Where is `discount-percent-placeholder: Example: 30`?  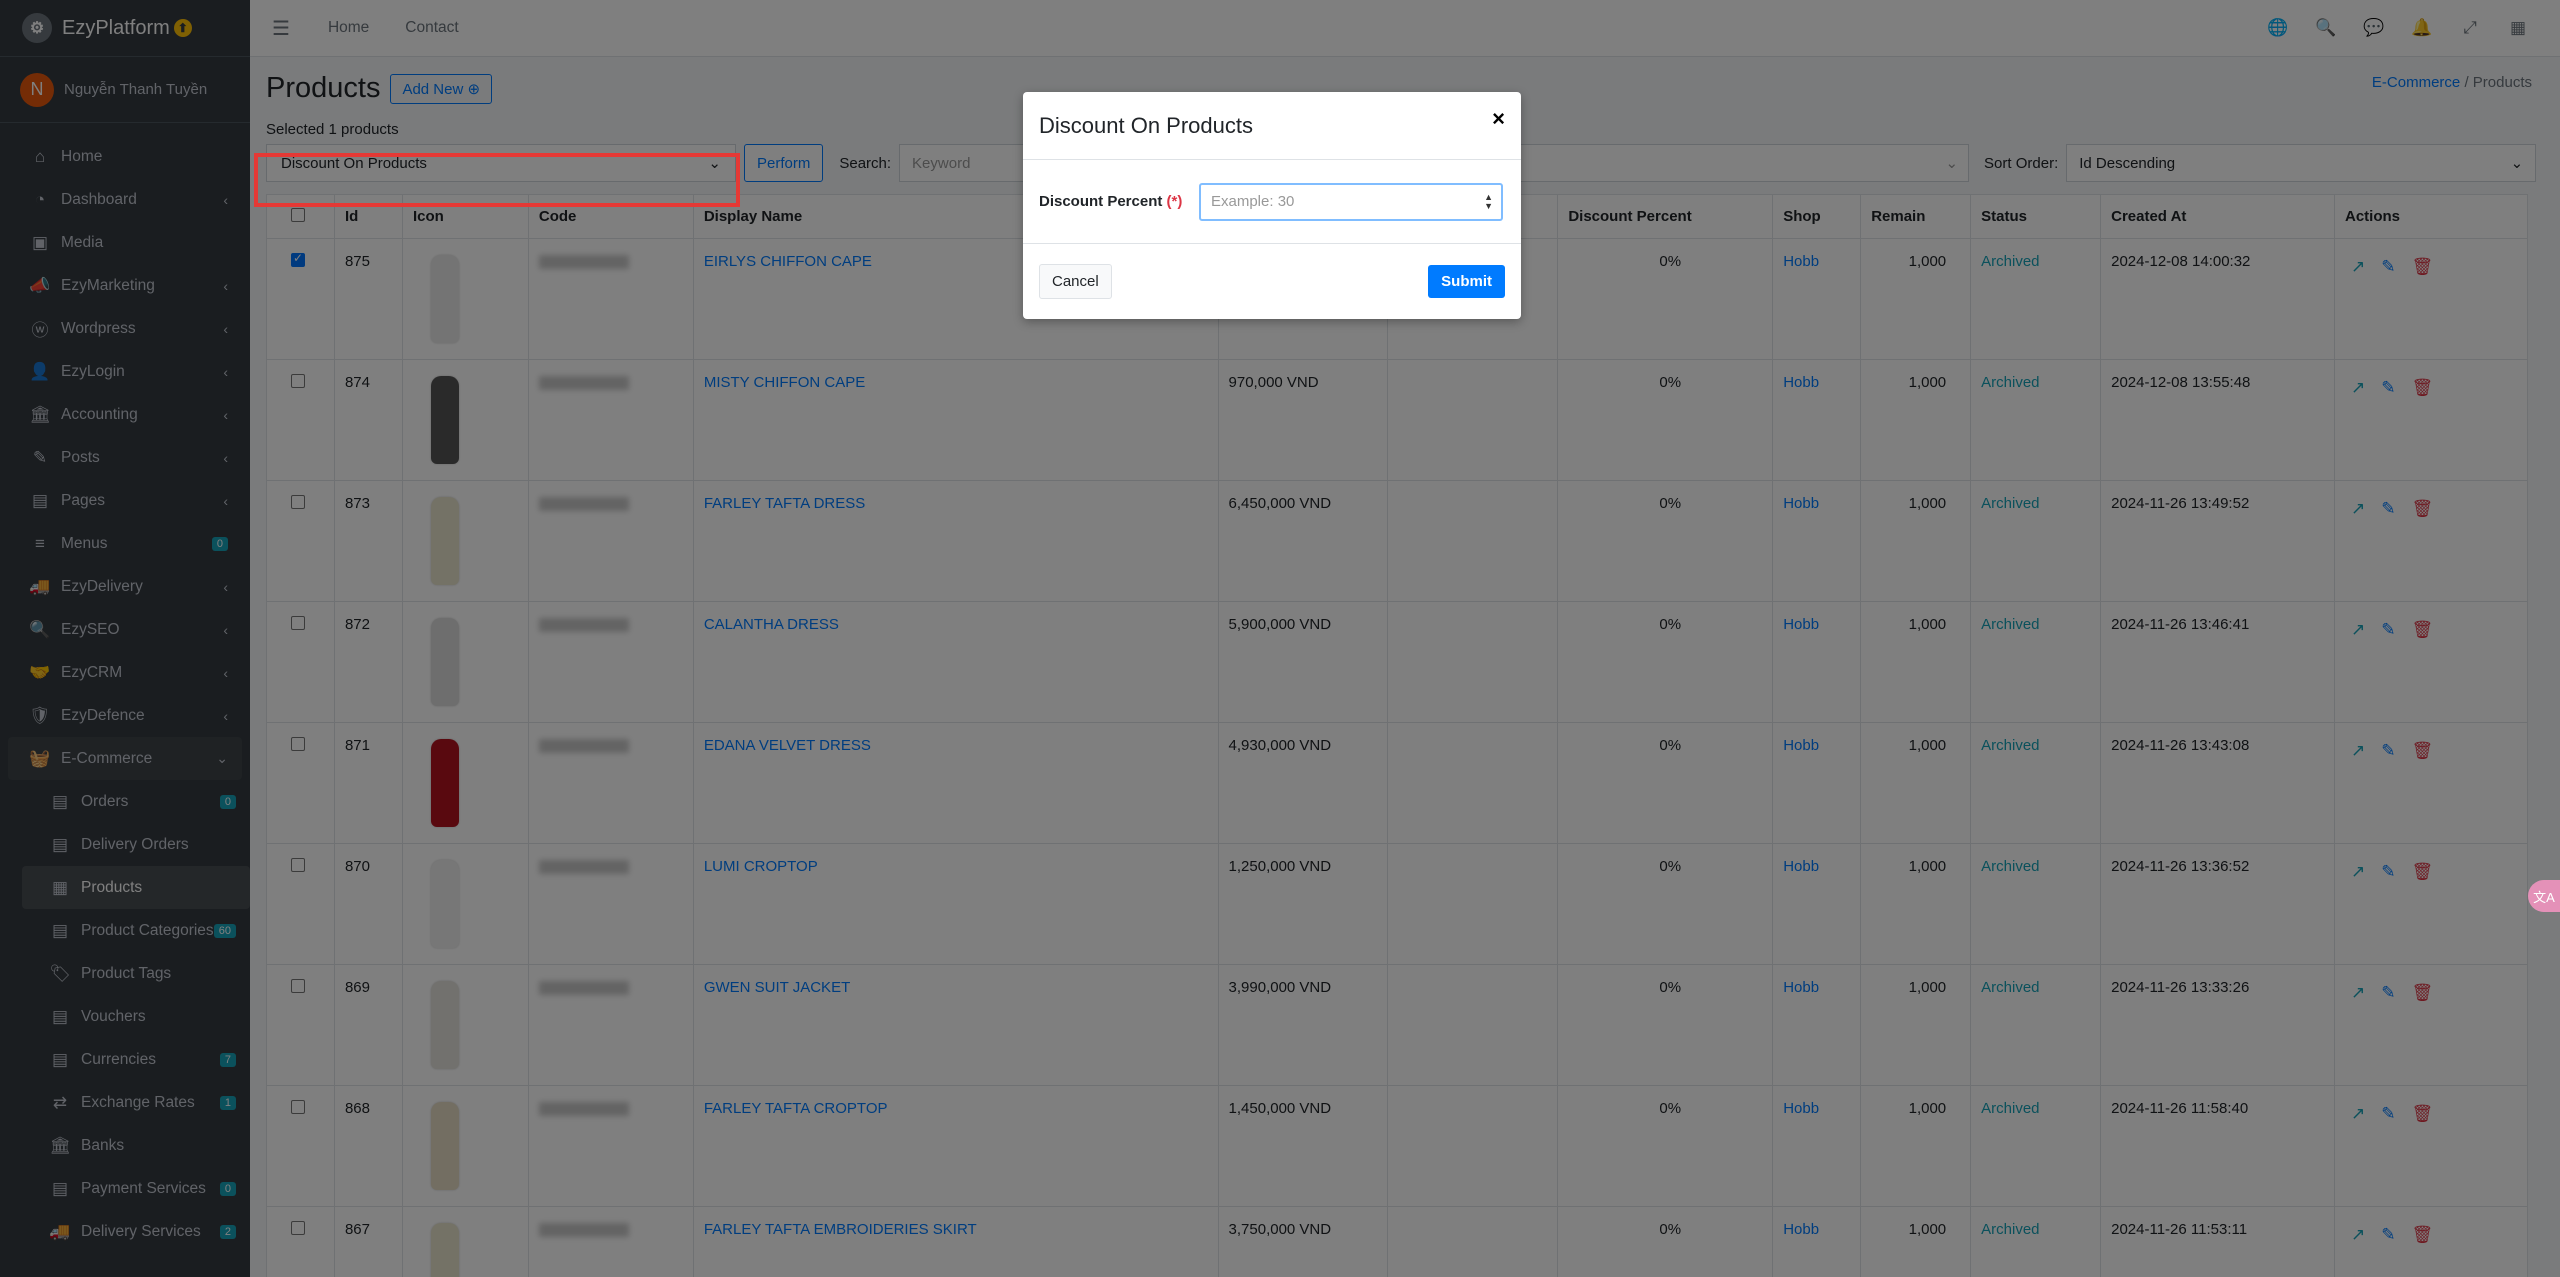
discount-percent-placeholder: Example: 30 is located at coordinates (1253, 201).